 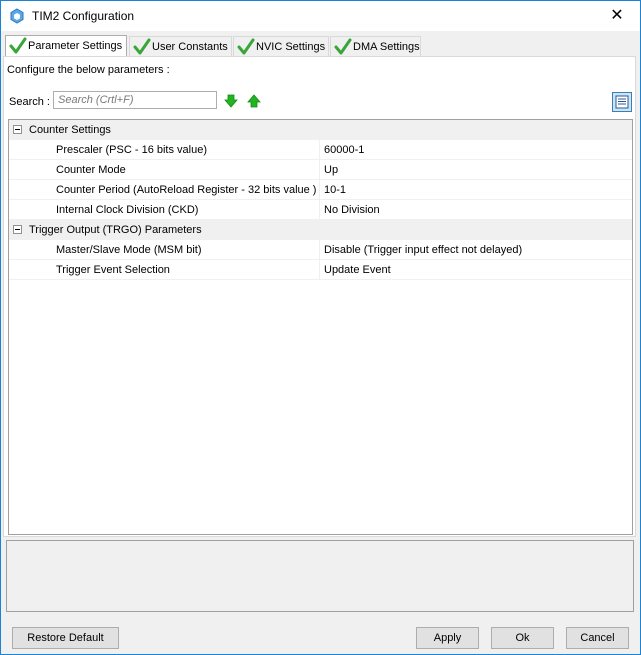 I want to click on param-value: Up, so click(x=475, y=169).